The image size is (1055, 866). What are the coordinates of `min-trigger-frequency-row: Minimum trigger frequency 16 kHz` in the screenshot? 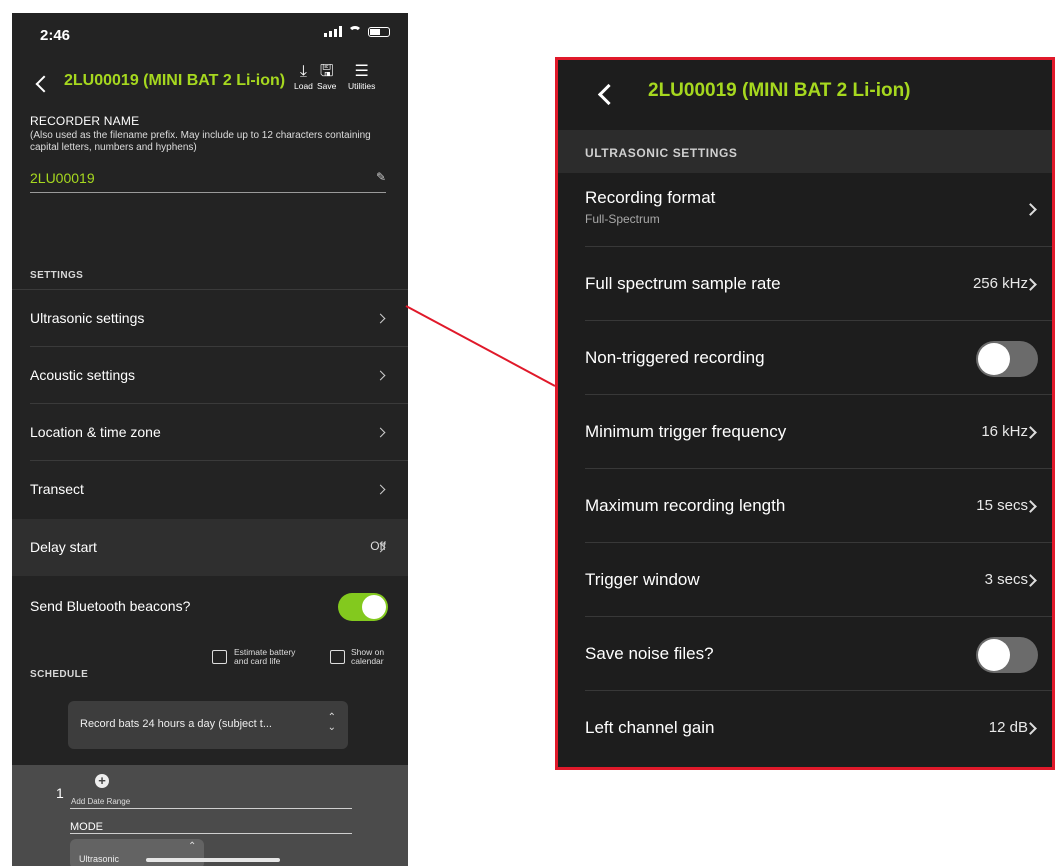 It's located at (805, 432).